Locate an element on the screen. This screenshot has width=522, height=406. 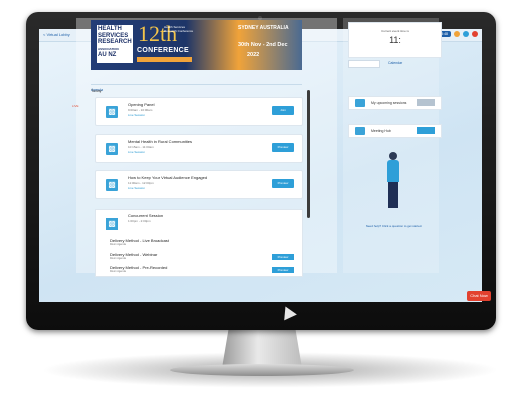
row-label: Meeting Hub is located at coordinates (381, 131).